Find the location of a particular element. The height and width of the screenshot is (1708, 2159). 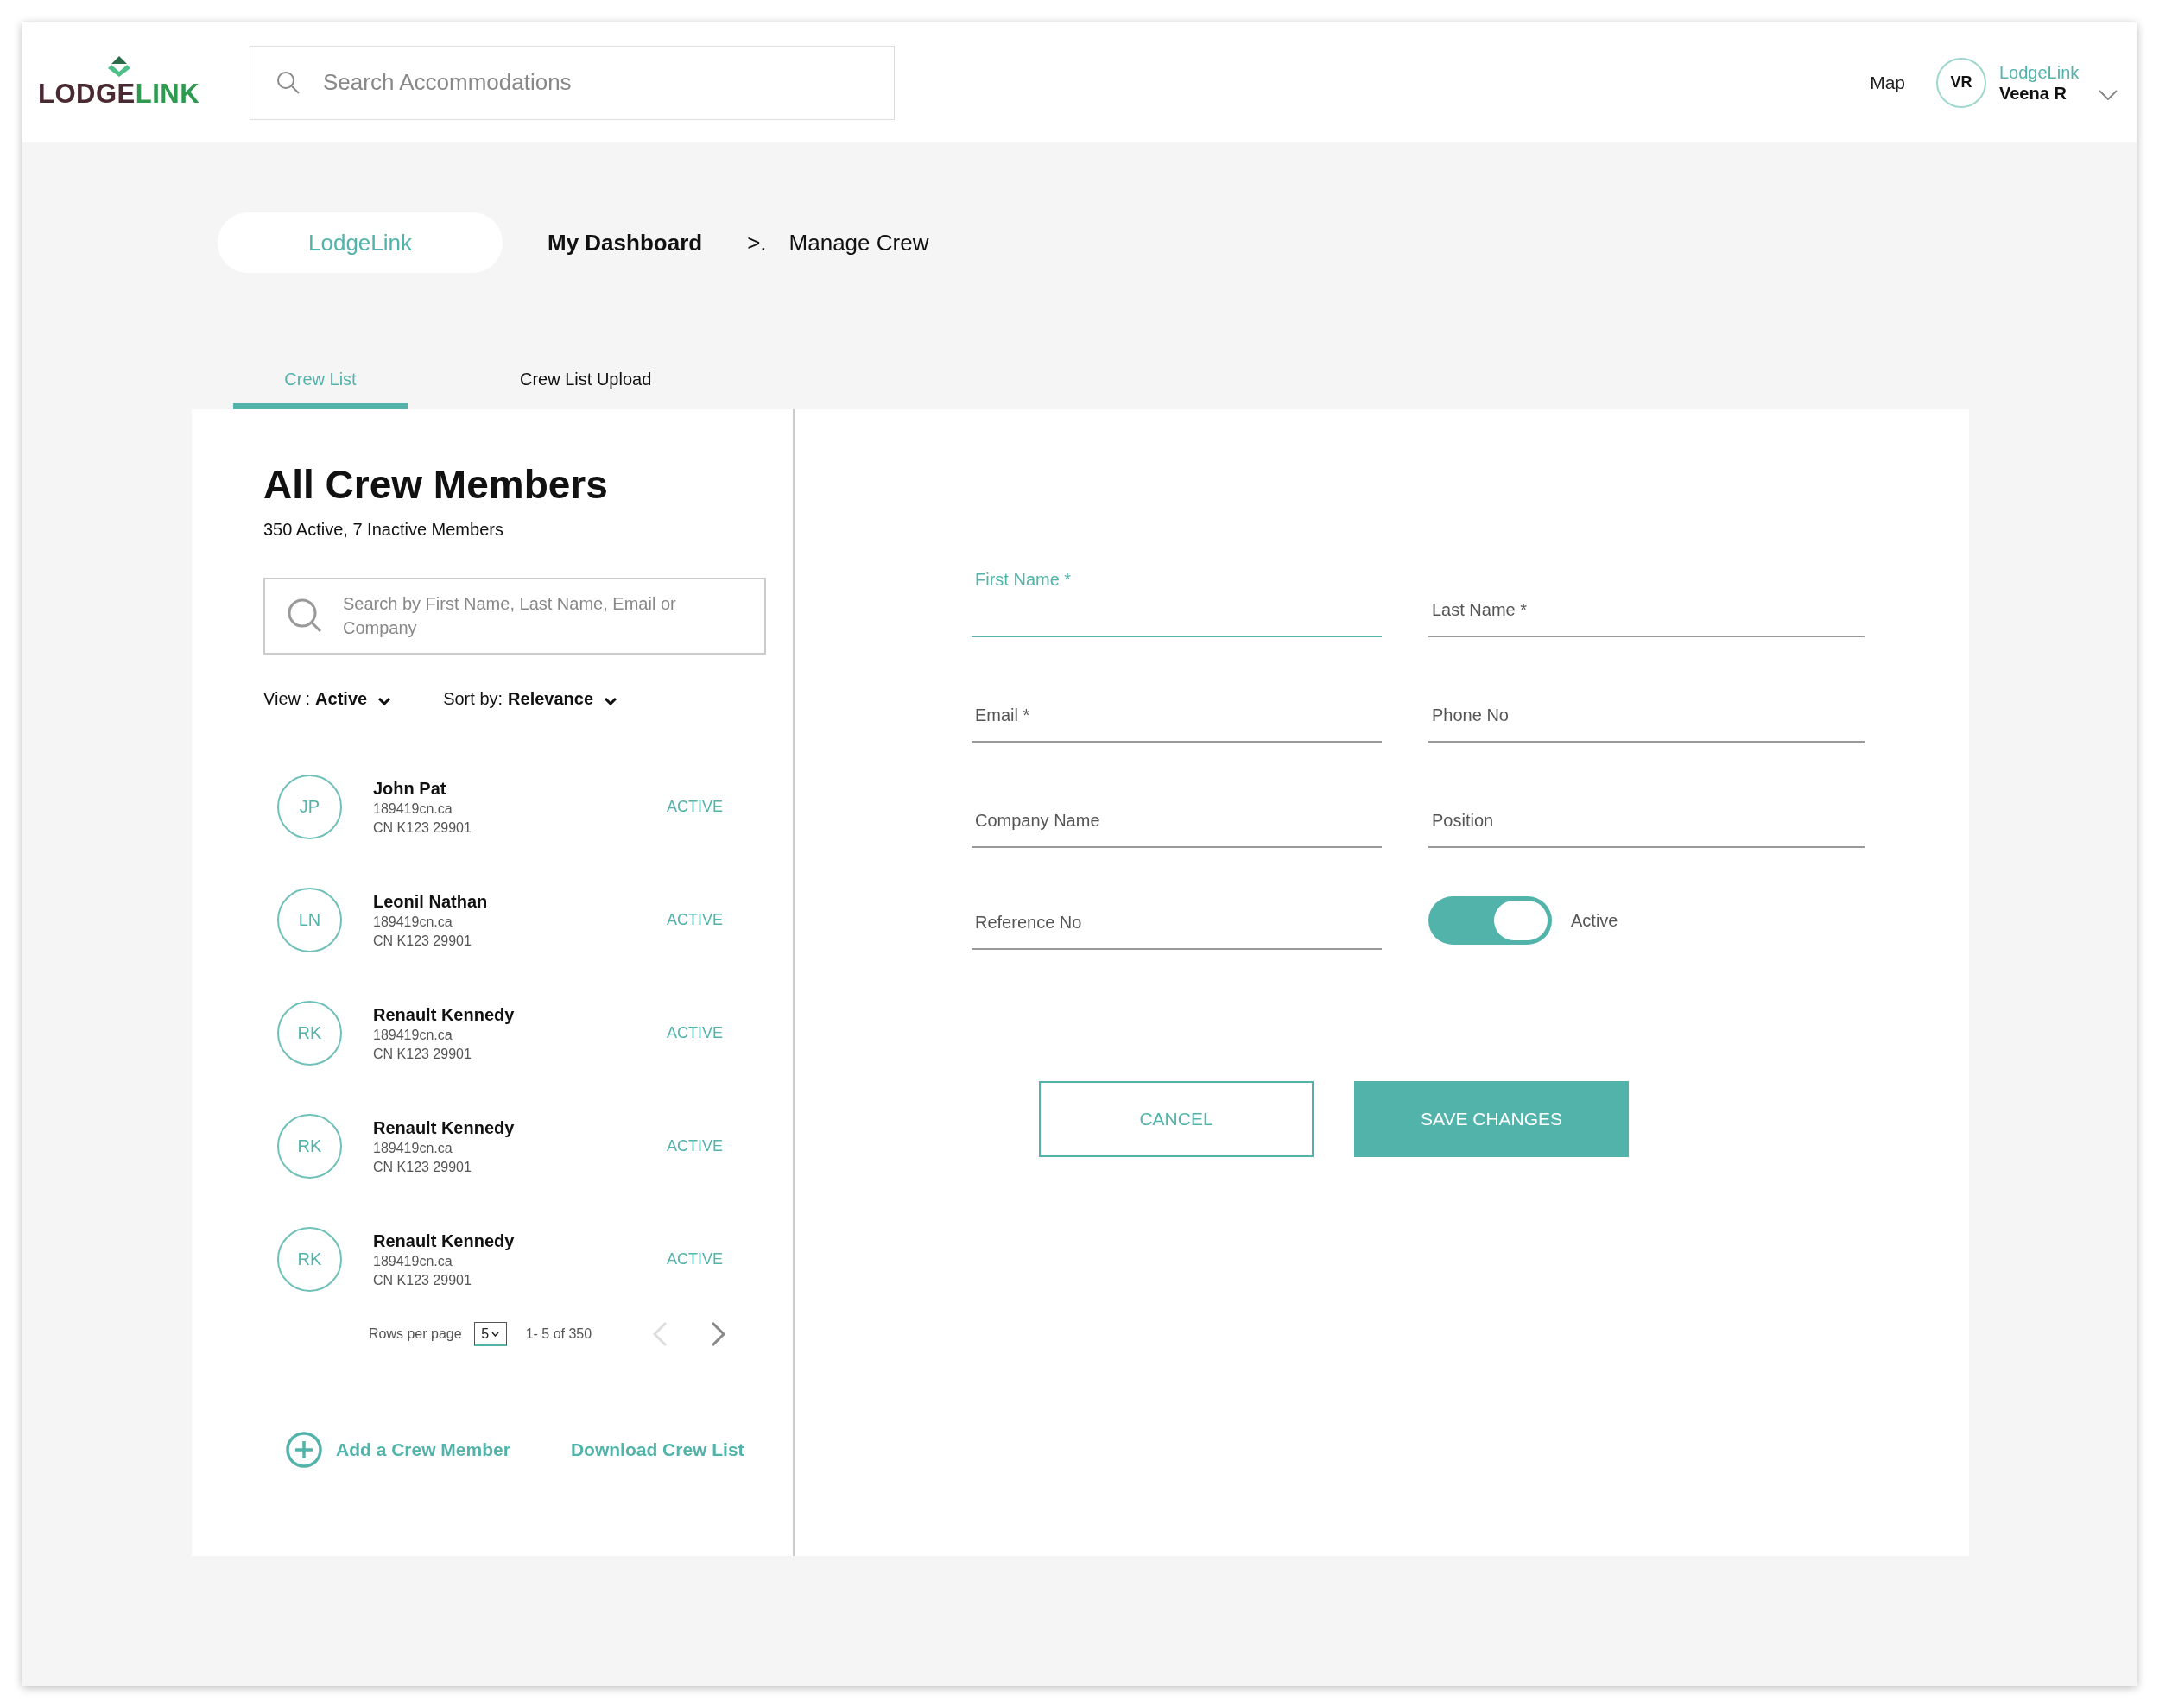

section-title: All Crew Members is located at coordinates (436, 484).